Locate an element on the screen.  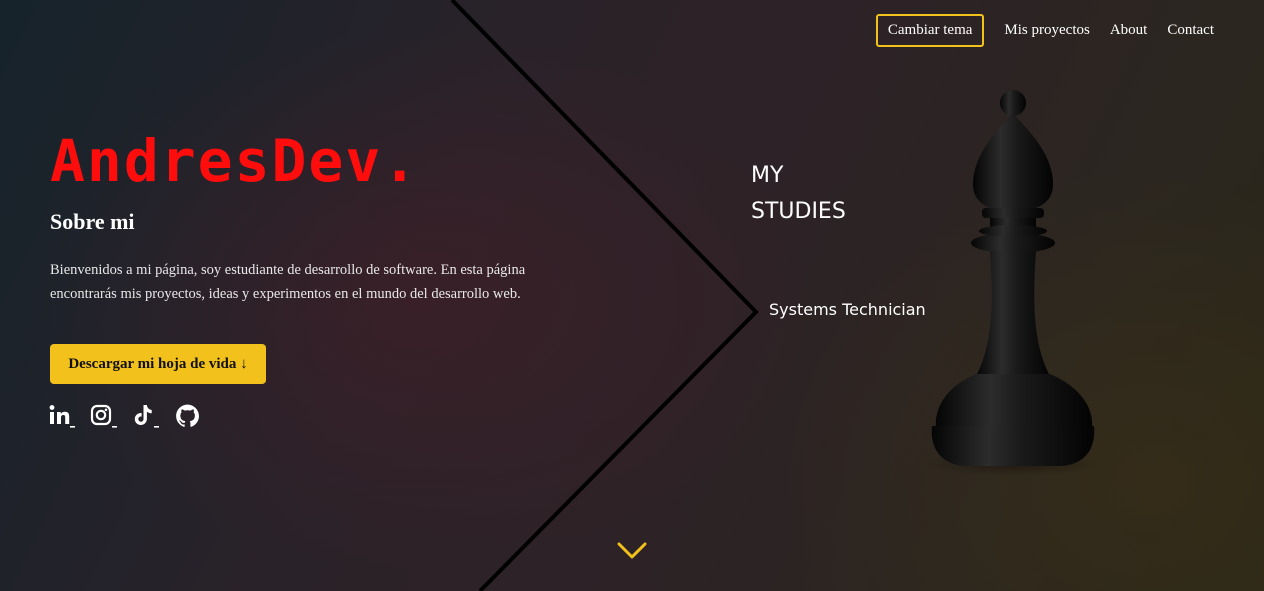
chevron-down-icon is located at coordinates (632, 551).